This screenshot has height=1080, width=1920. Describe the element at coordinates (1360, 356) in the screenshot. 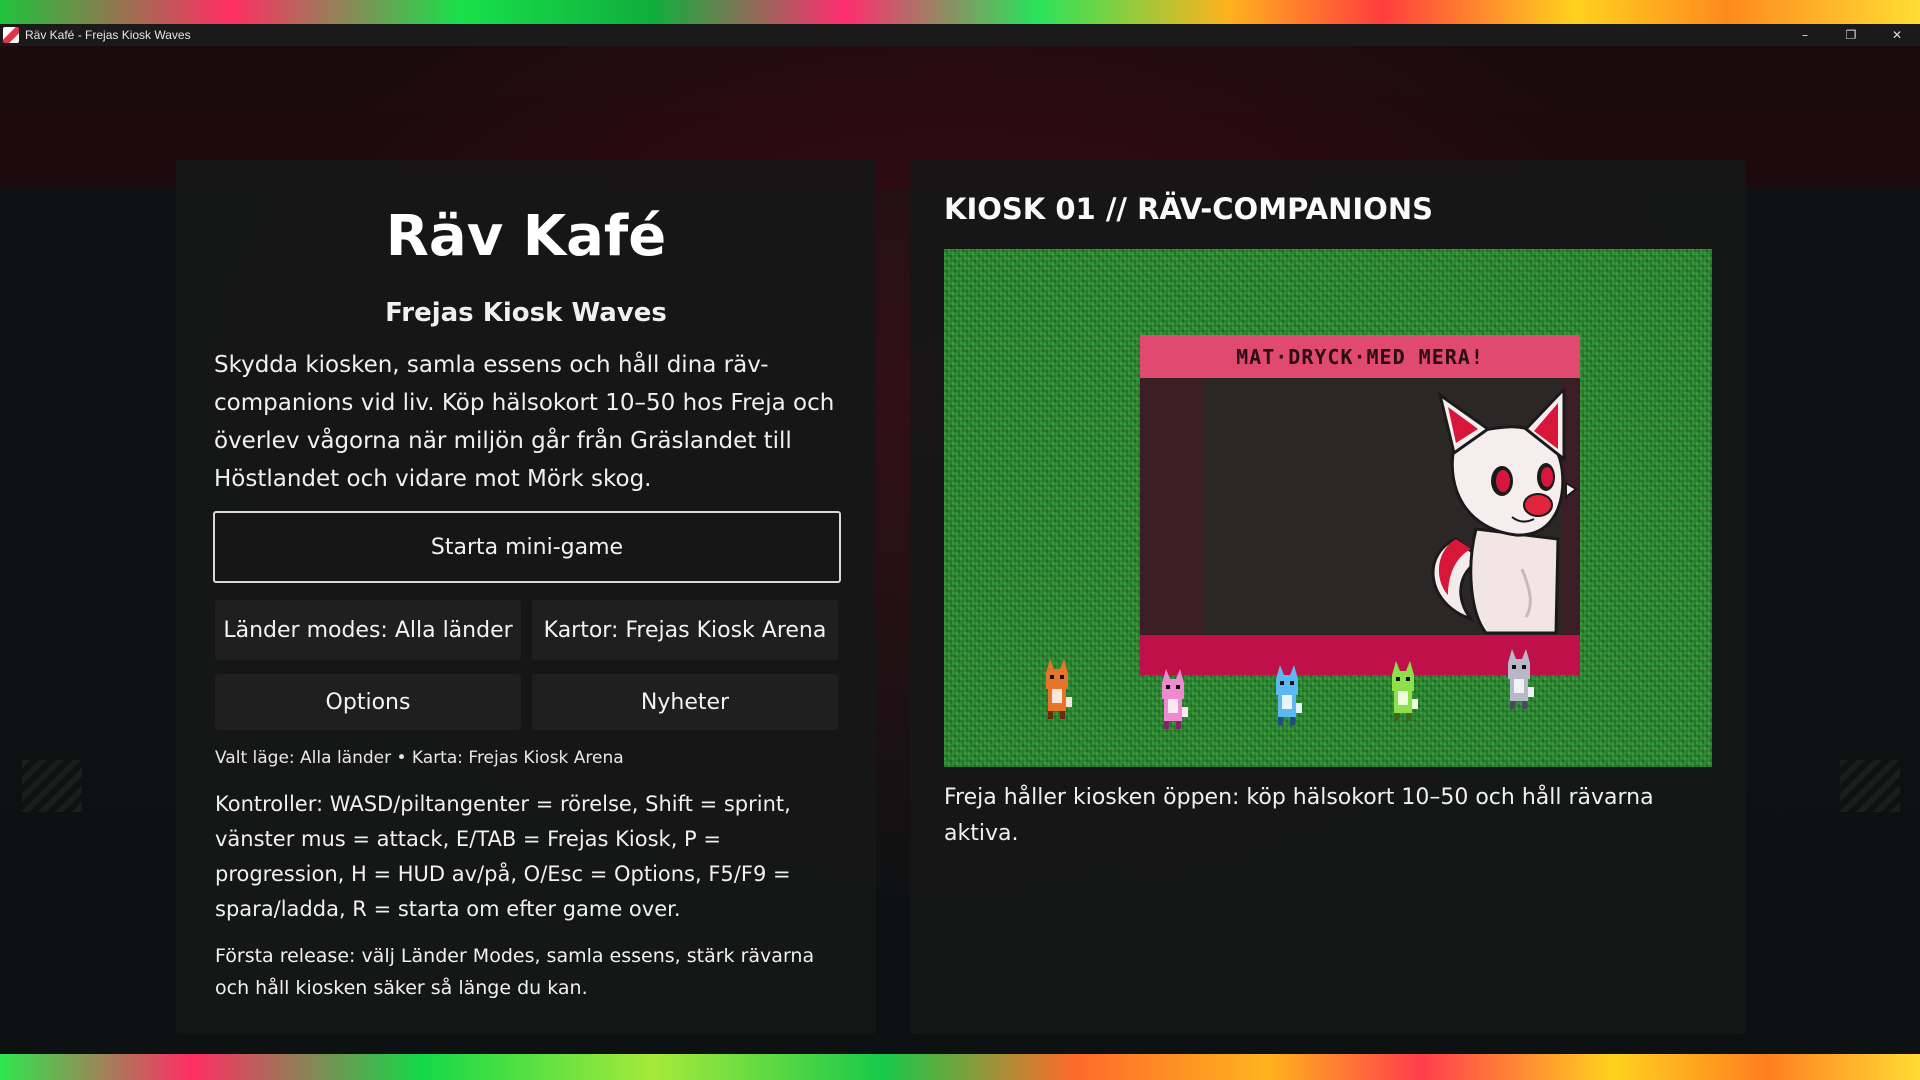

I see `stall-sign: MAT·DRYCK·MED MERA!` at that location.